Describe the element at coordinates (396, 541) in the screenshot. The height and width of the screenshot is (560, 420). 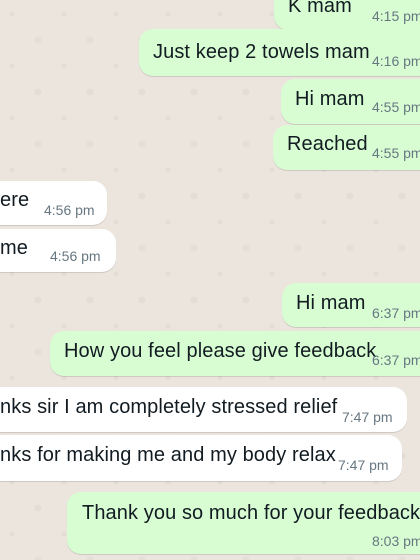
I see `message-timestamp: 8:03 pm` at that location.